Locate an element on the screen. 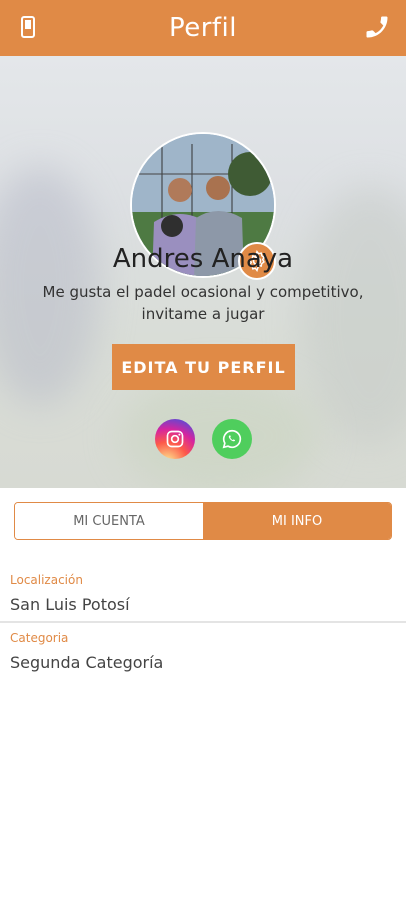 This screenshot has height=900, width=406. tab-mi-info: MI INFO is located at coordinates (297, 521).